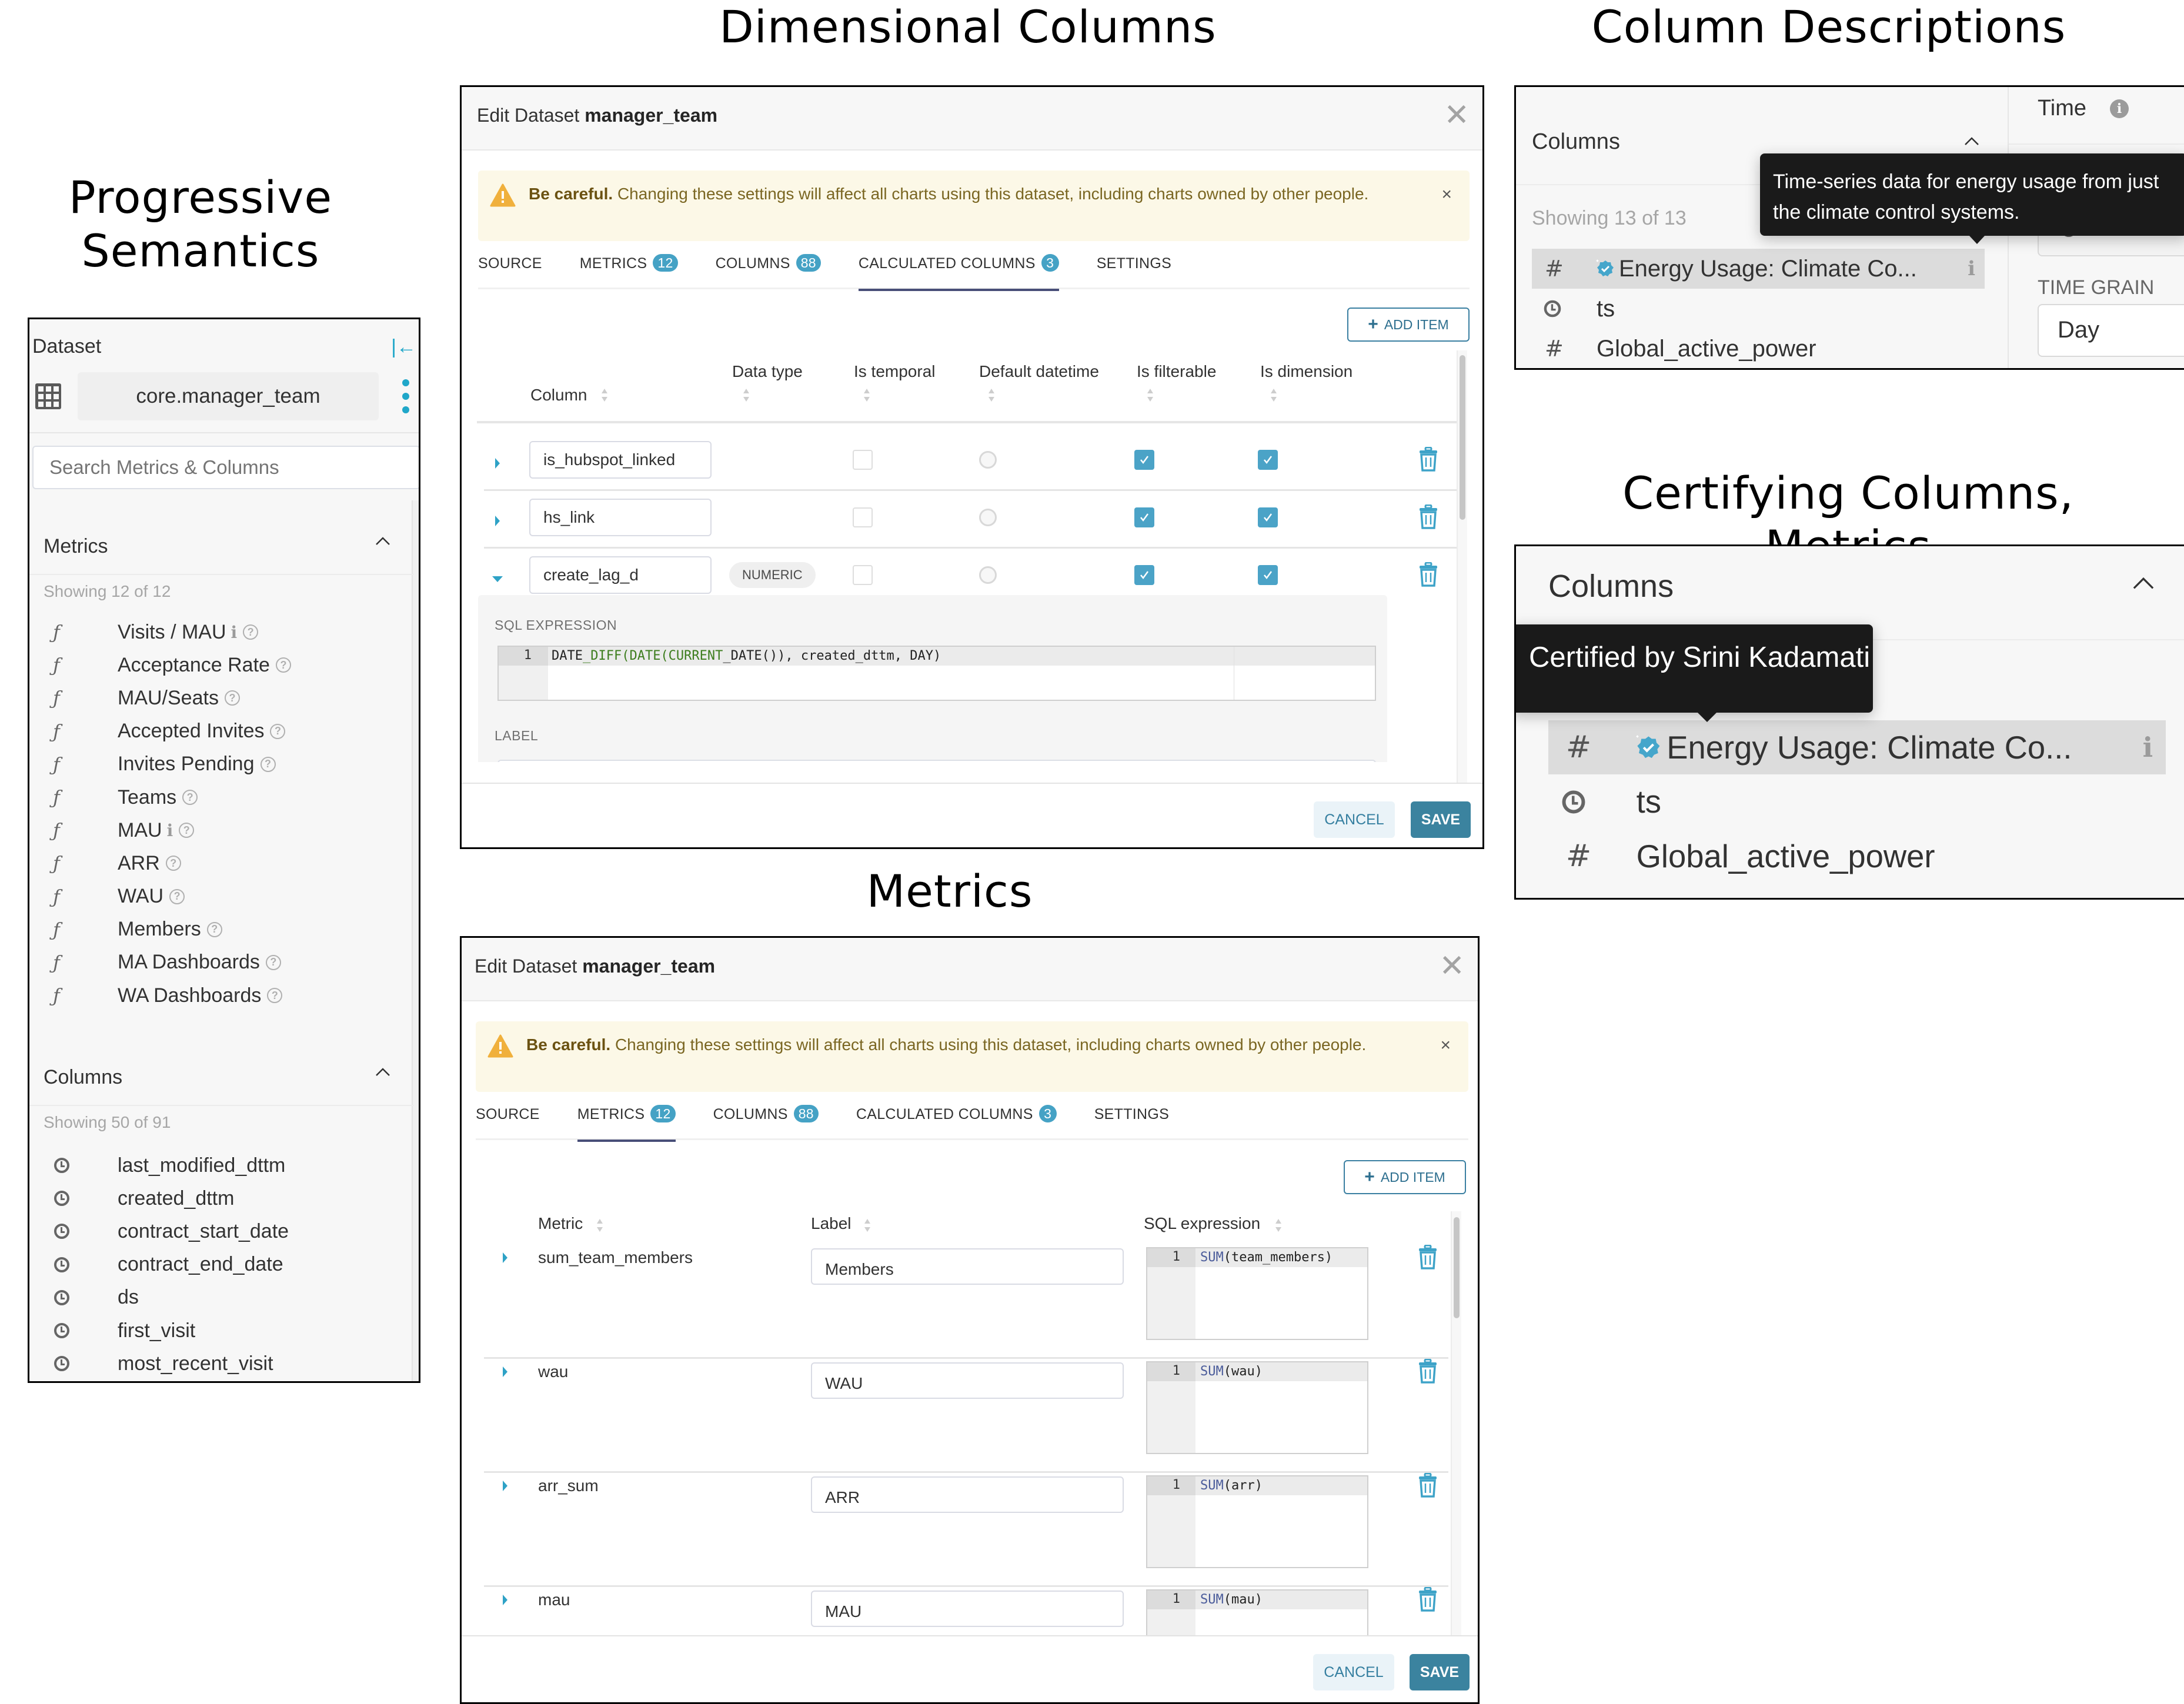 The height and width of the screenshot is (1704, 2184). I want to click on column-name-input: create_lag_d, so click(620, 575).